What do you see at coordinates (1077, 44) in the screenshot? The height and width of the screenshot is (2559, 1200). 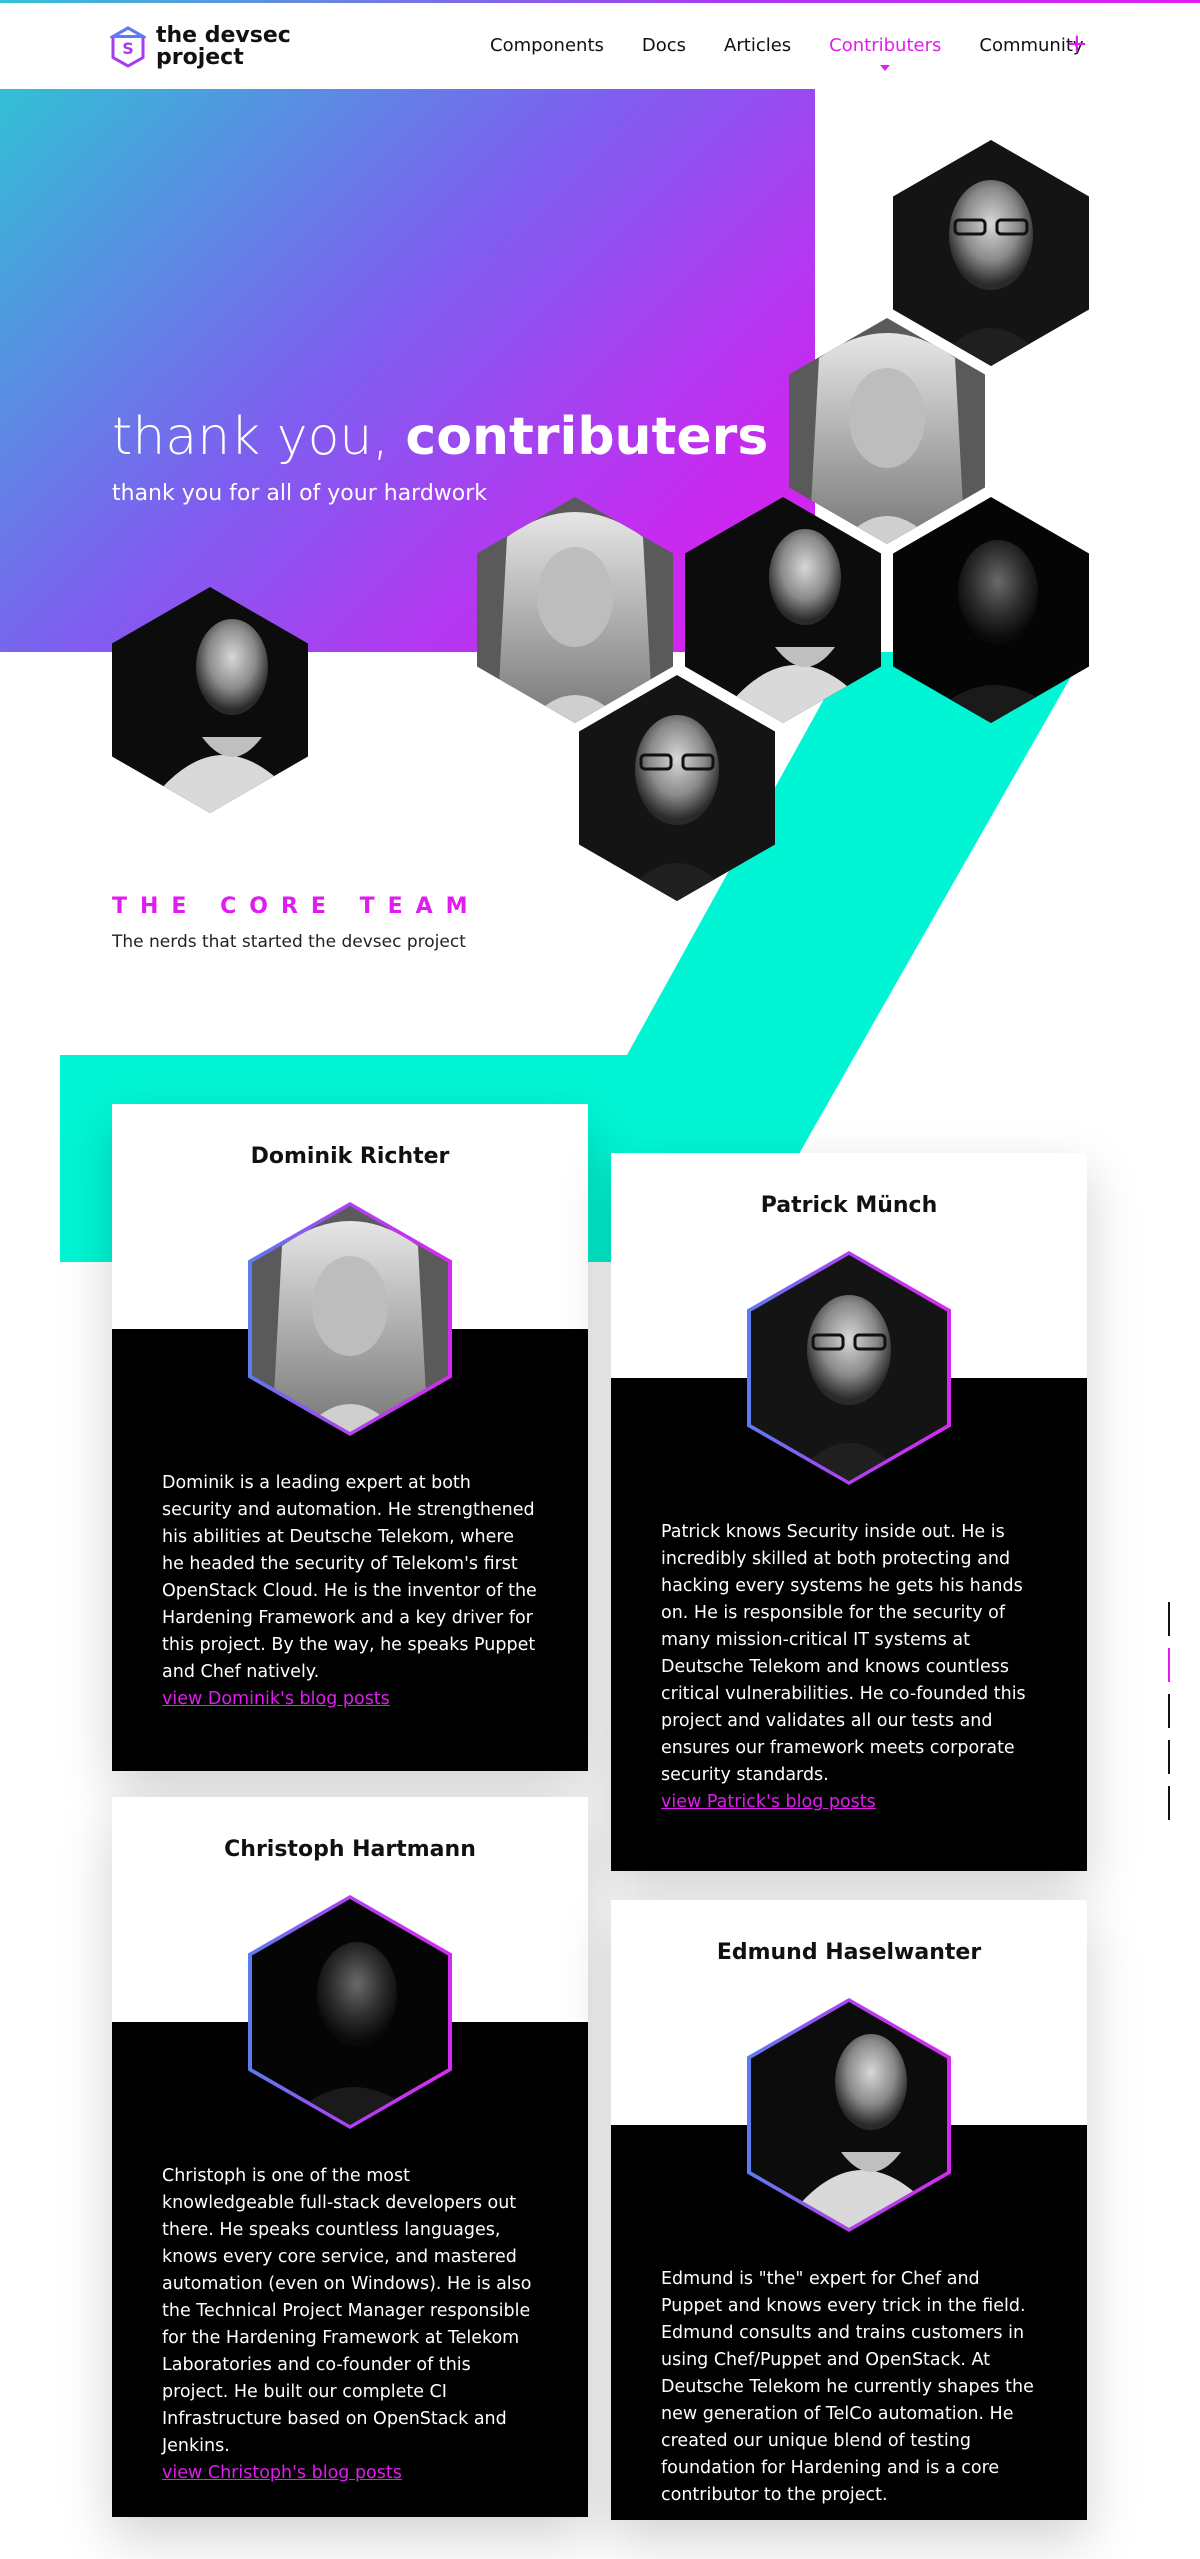 I see `plus-icon: +` at bounding box center [1077, 44].